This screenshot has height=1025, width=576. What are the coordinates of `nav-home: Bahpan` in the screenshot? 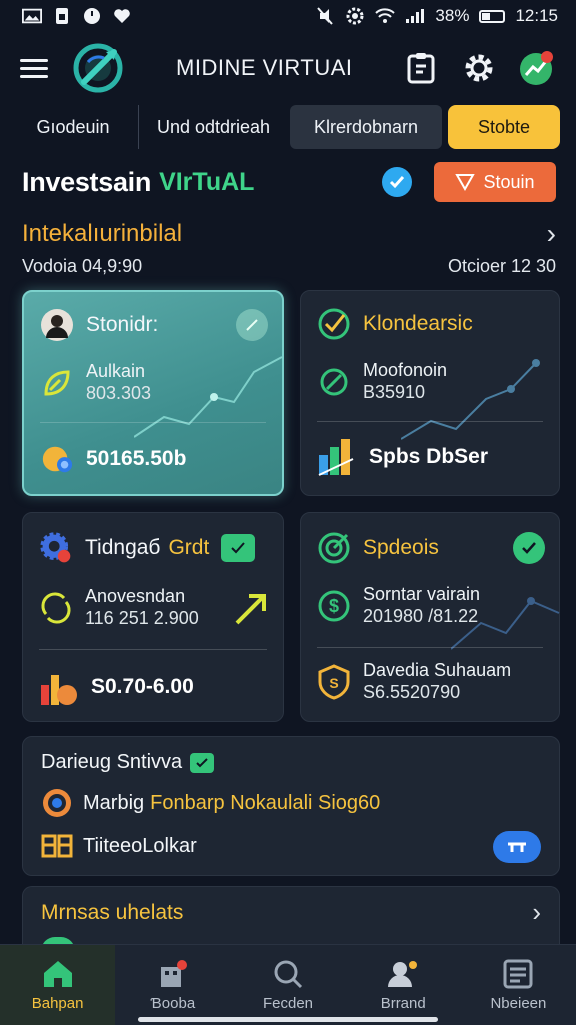 It's located at (58, 985).